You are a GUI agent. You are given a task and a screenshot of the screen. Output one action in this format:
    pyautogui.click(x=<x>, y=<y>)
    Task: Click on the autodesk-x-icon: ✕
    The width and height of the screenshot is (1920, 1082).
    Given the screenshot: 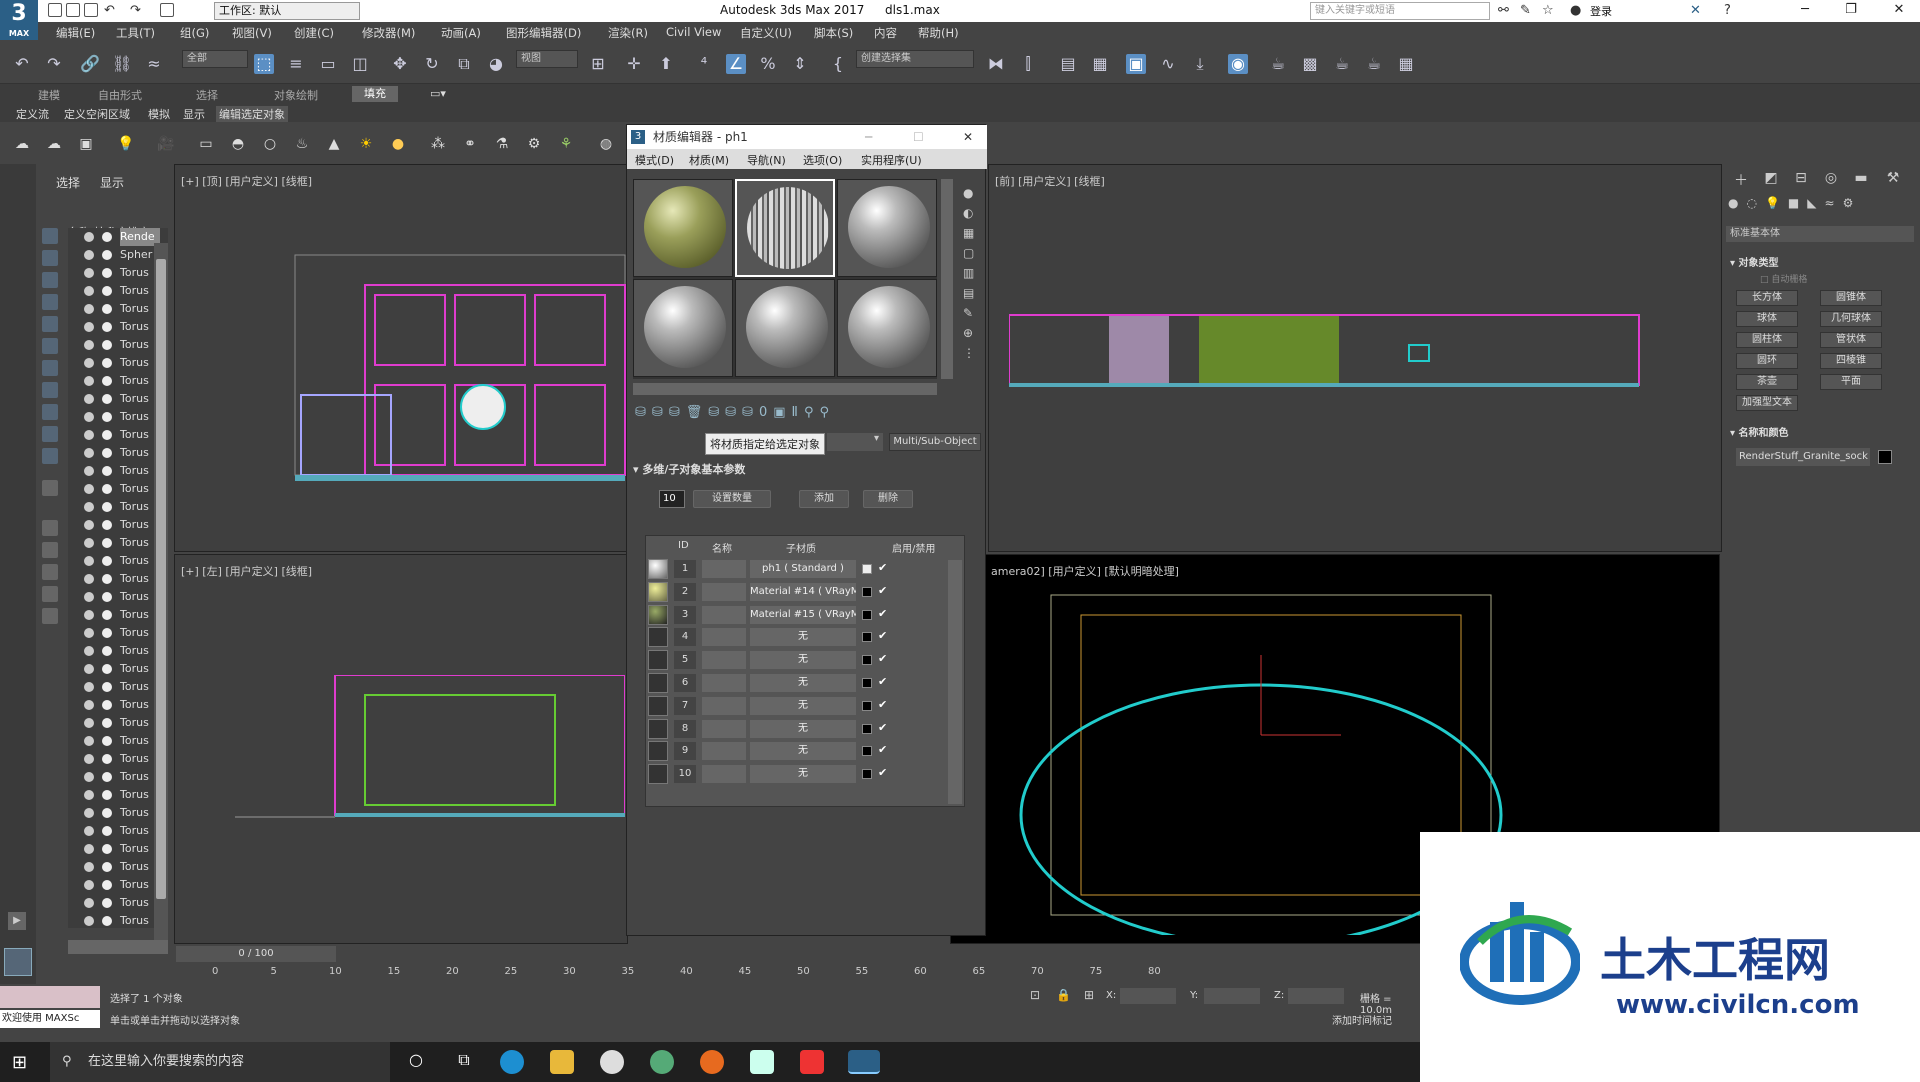 What is the action you would take?
    pyautogui.click(x=1695, y=10)
    